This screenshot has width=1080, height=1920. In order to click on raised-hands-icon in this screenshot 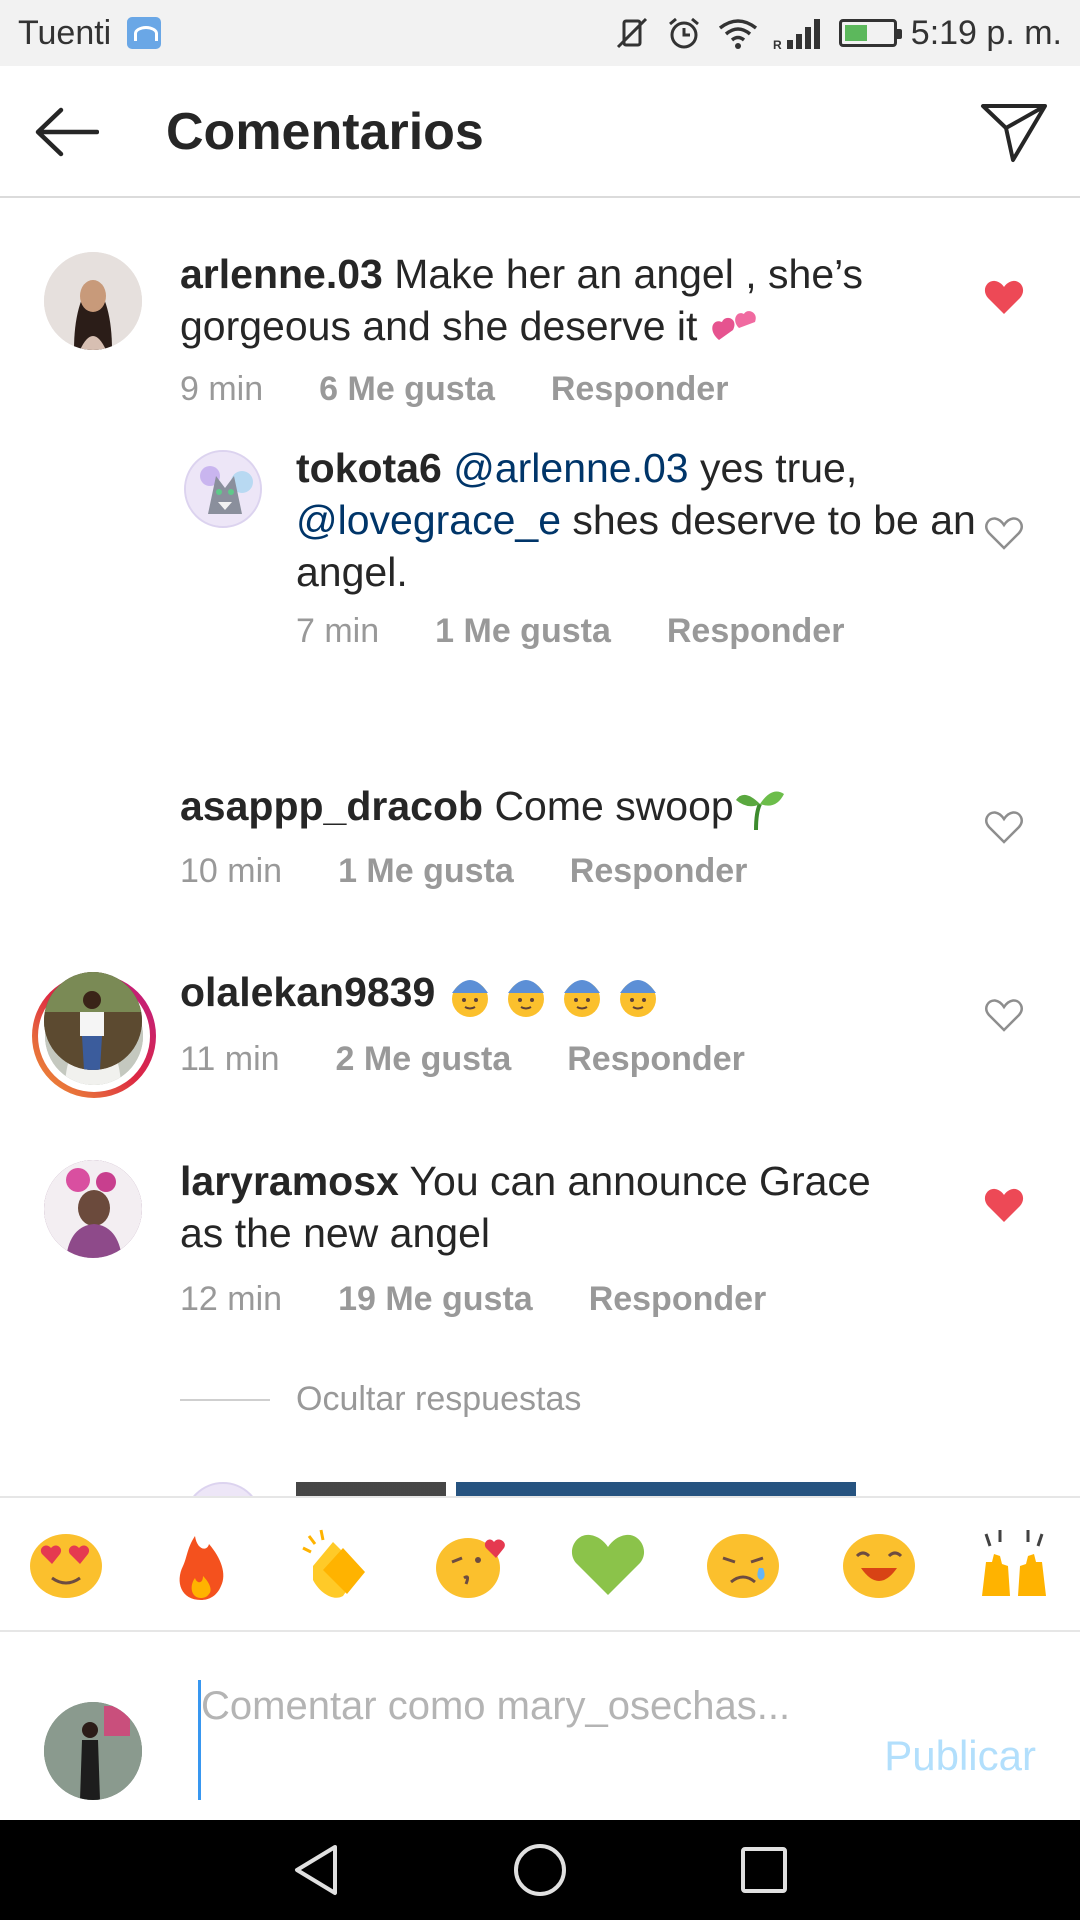, I will do `click(1013, 1563)`.